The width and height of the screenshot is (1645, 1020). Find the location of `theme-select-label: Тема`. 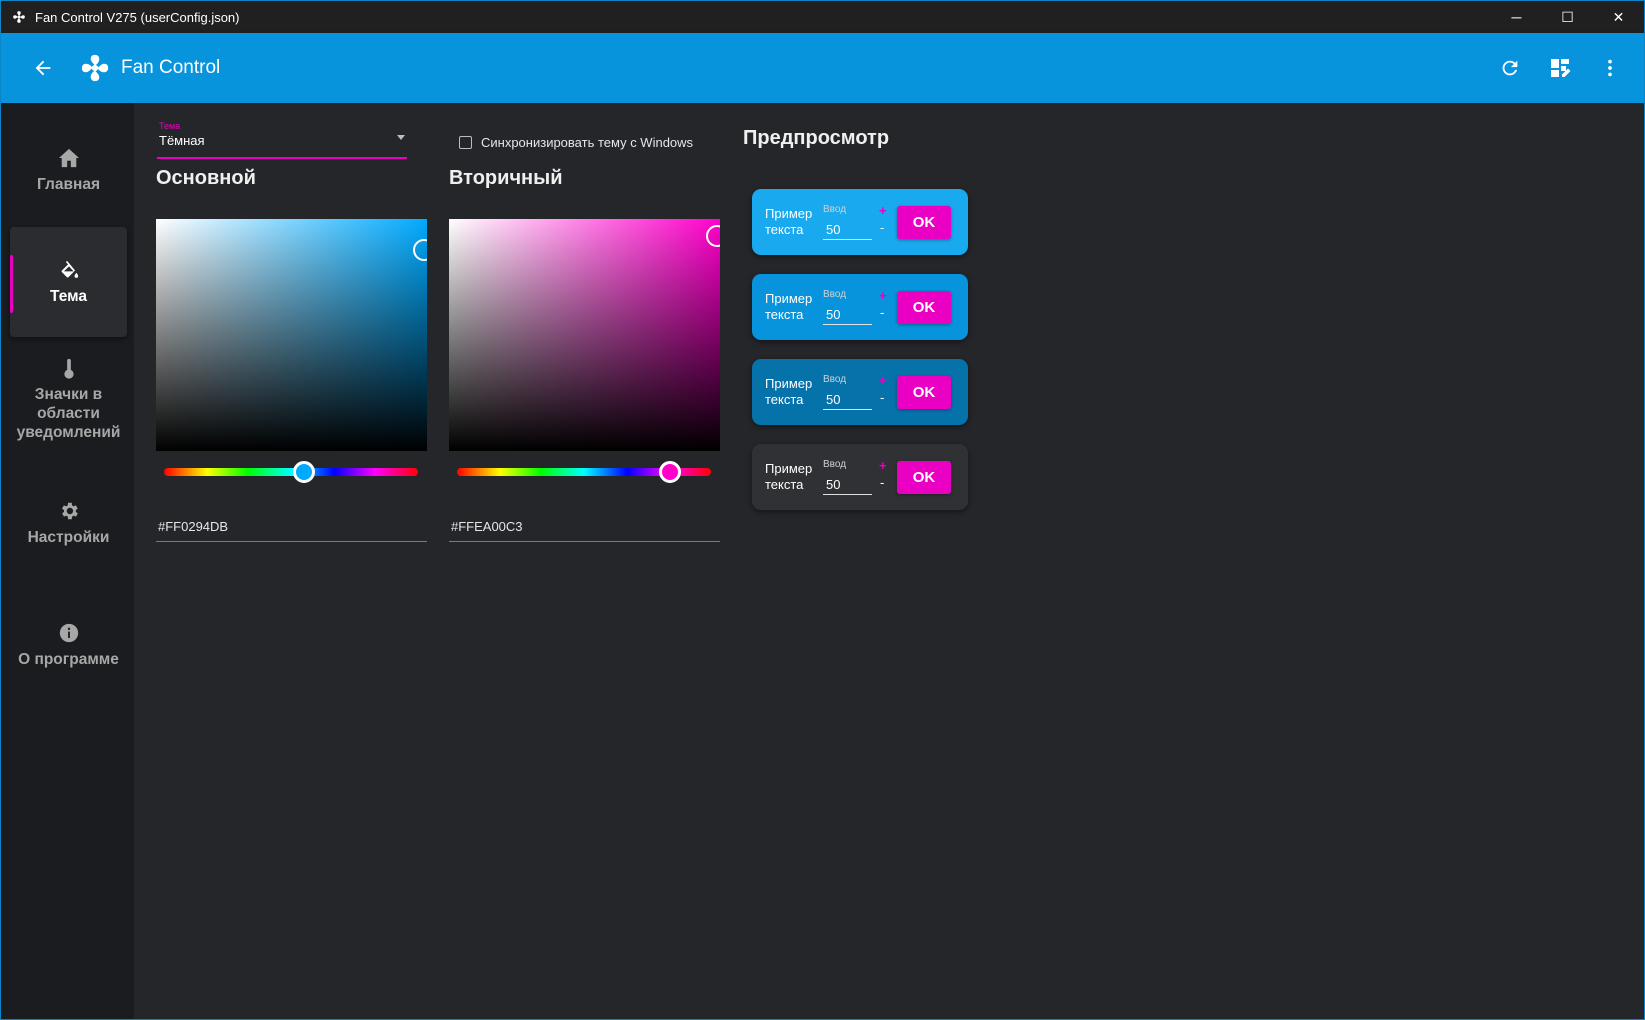

theme-select-label: Тема is located at coordinates (170, 126).